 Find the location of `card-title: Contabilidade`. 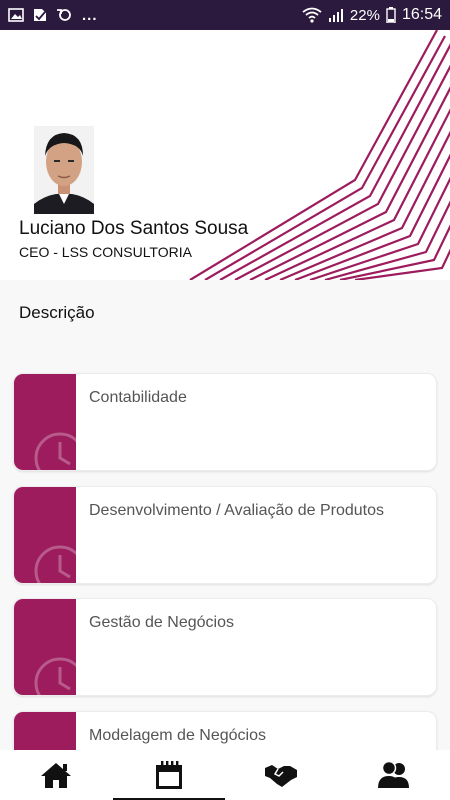

card-title: Contabilidade is located at coordinates (138, 397).